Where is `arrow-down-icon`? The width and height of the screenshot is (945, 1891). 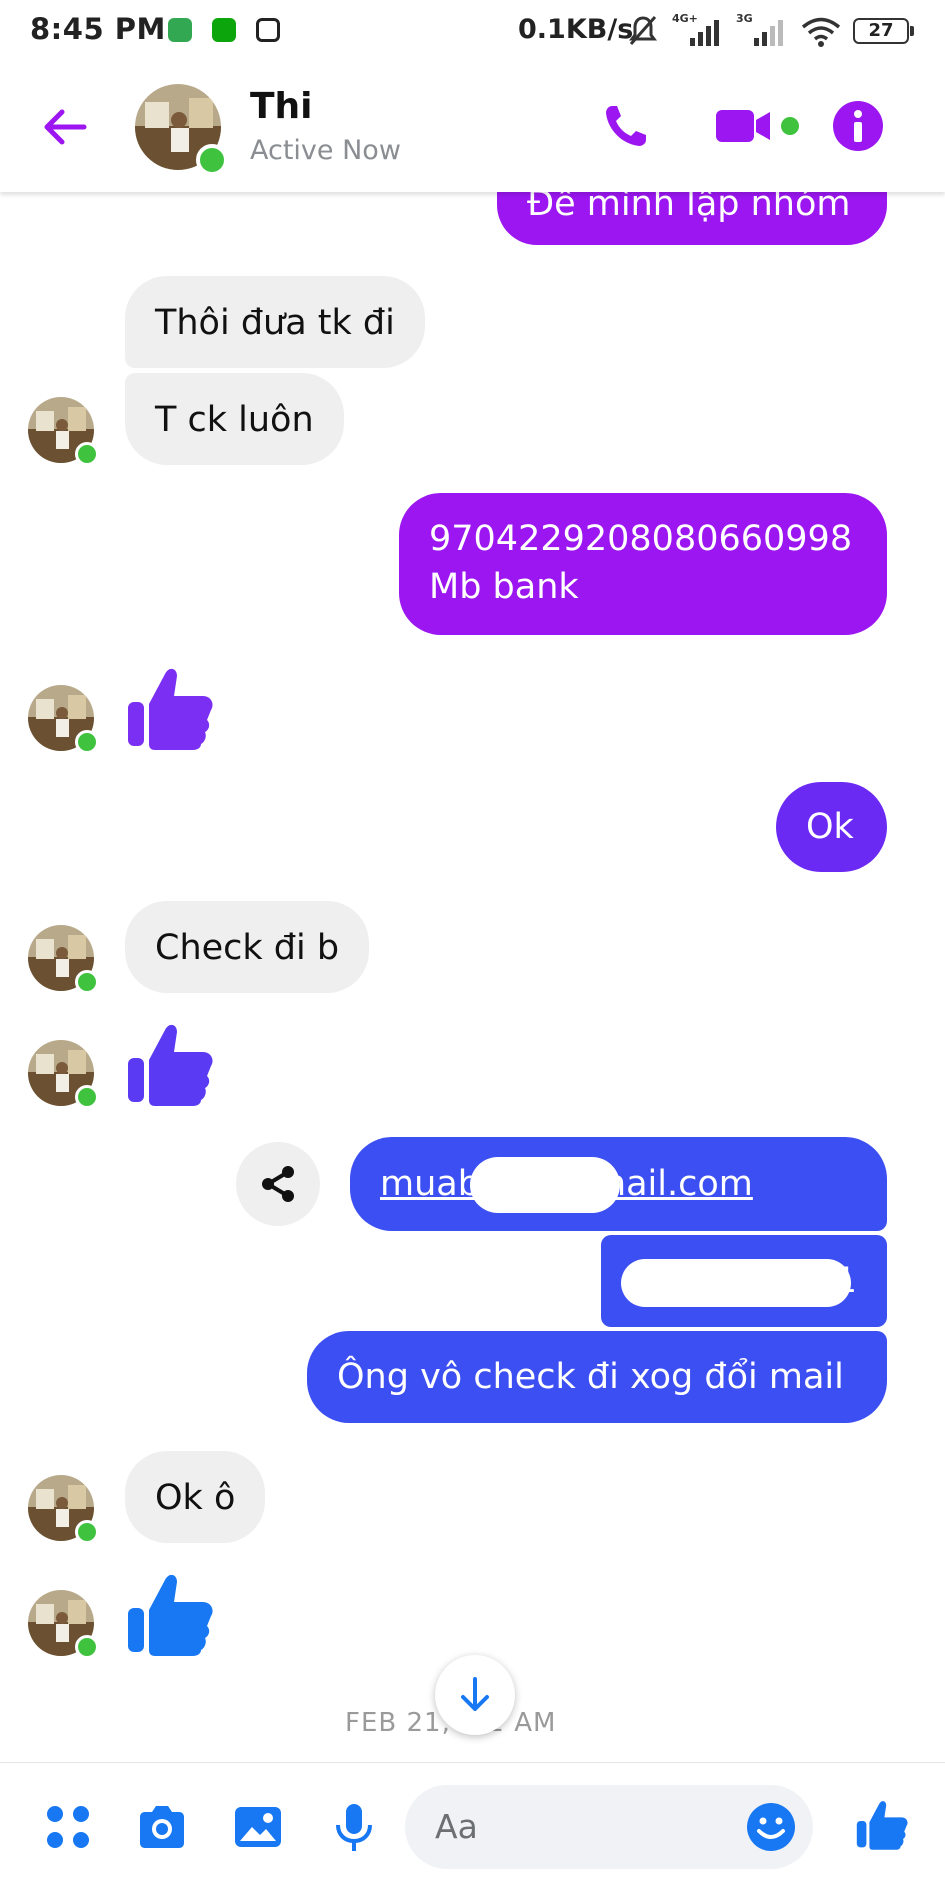 arrow-down-icon is located at coordinates (475, 1694).